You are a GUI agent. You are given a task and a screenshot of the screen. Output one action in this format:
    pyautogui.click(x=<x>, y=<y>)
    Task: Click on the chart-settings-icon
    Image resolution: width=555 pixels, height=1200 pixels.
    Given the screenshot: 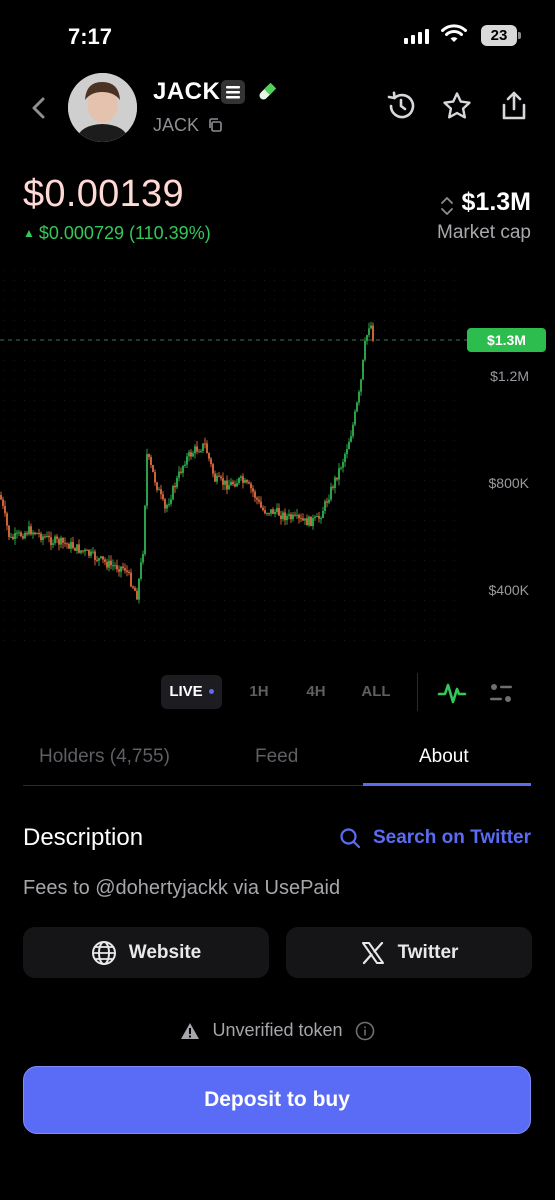 What is the action you would take?
    pyautogui.click(x=501, y=693)
    